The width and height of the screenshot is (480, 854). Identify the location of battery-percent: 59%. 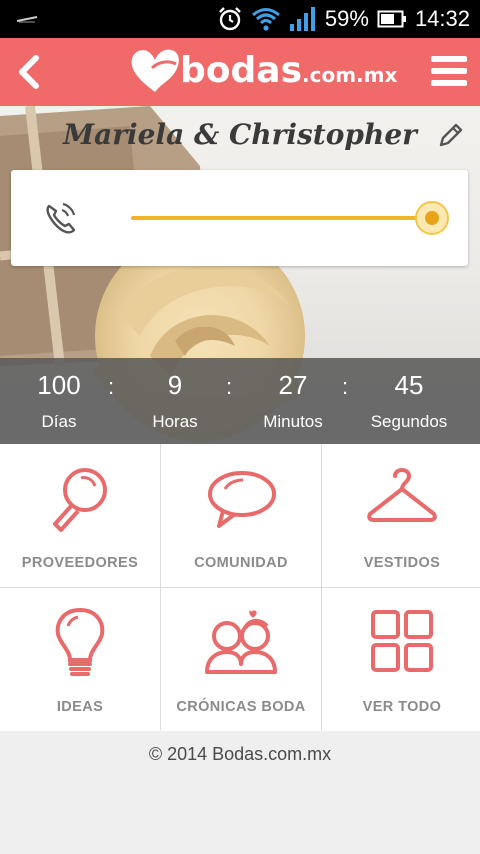
(346, 18).